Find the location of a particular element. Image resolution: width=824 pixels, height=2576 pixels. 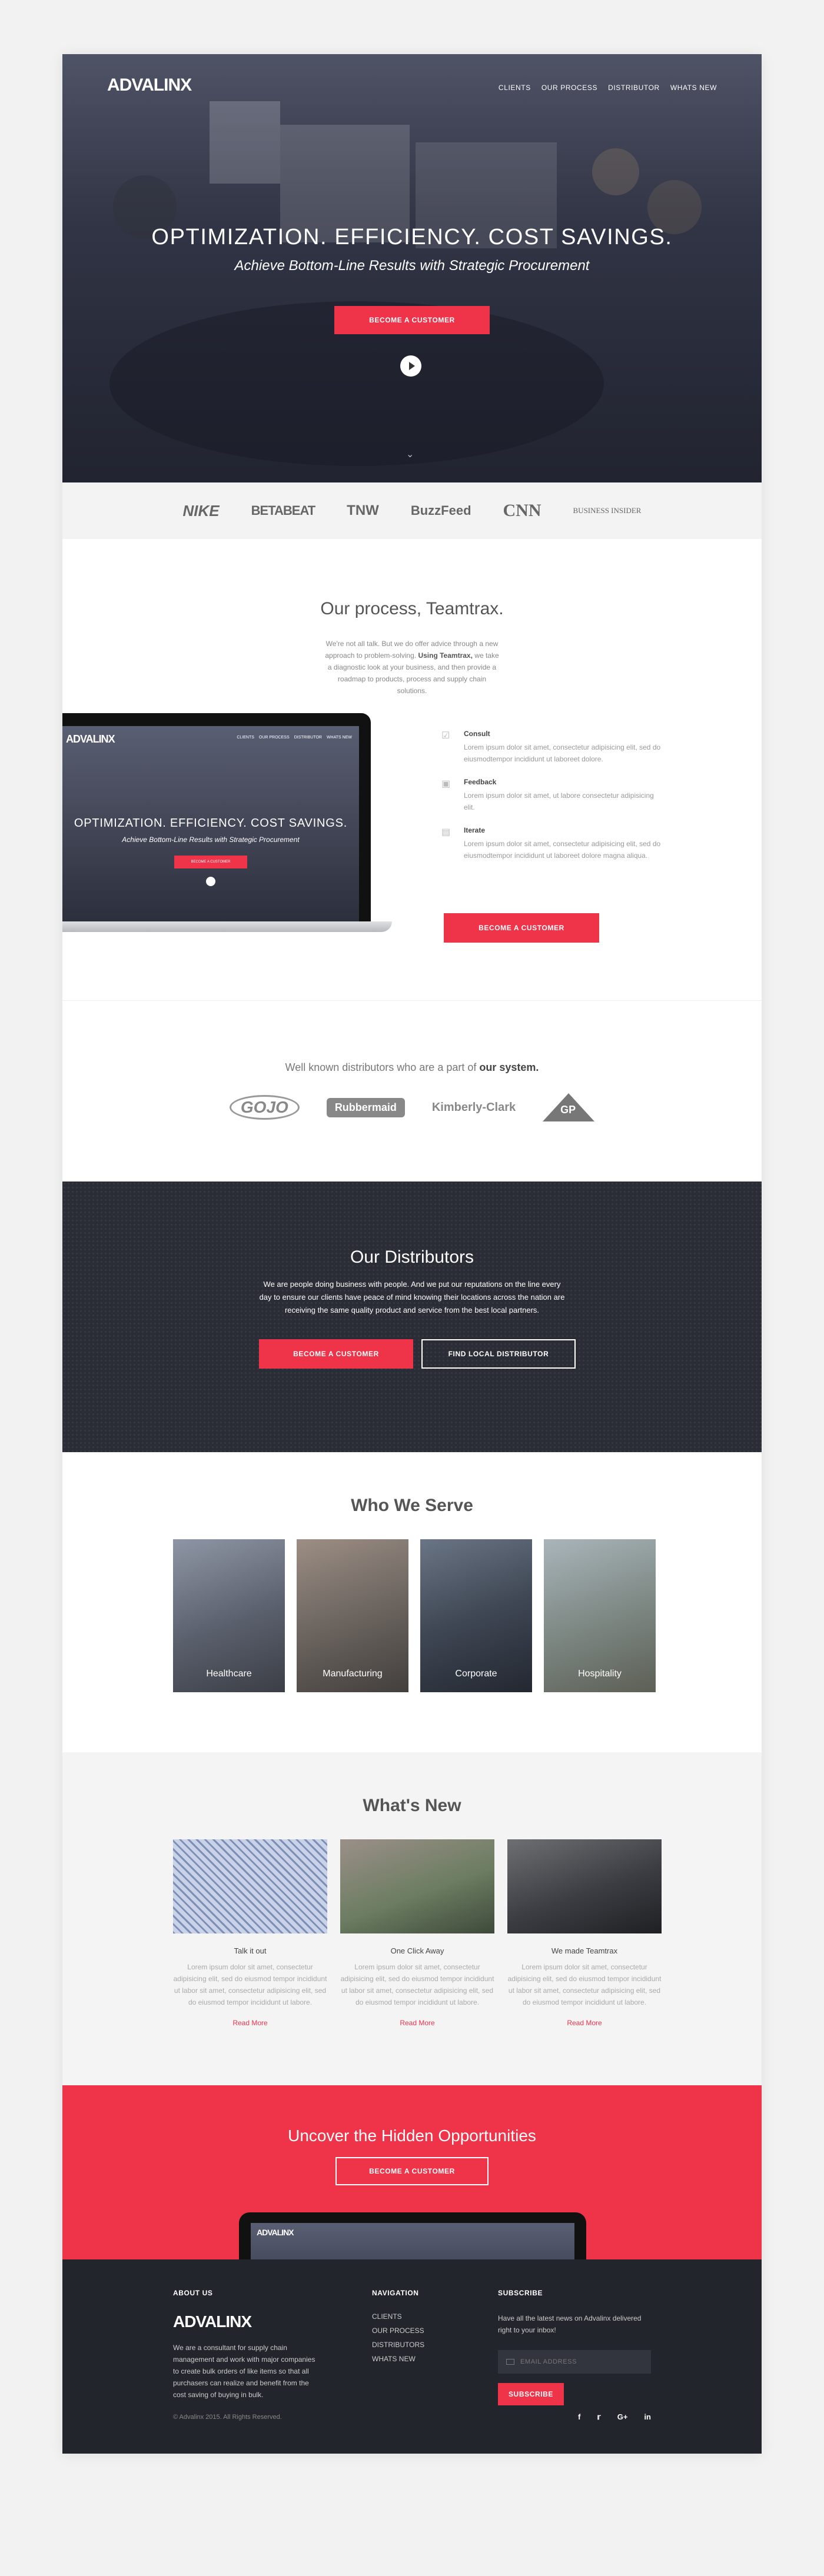

laptop-nav-item: OUR PROCESS is located at coordinates (274, 737).